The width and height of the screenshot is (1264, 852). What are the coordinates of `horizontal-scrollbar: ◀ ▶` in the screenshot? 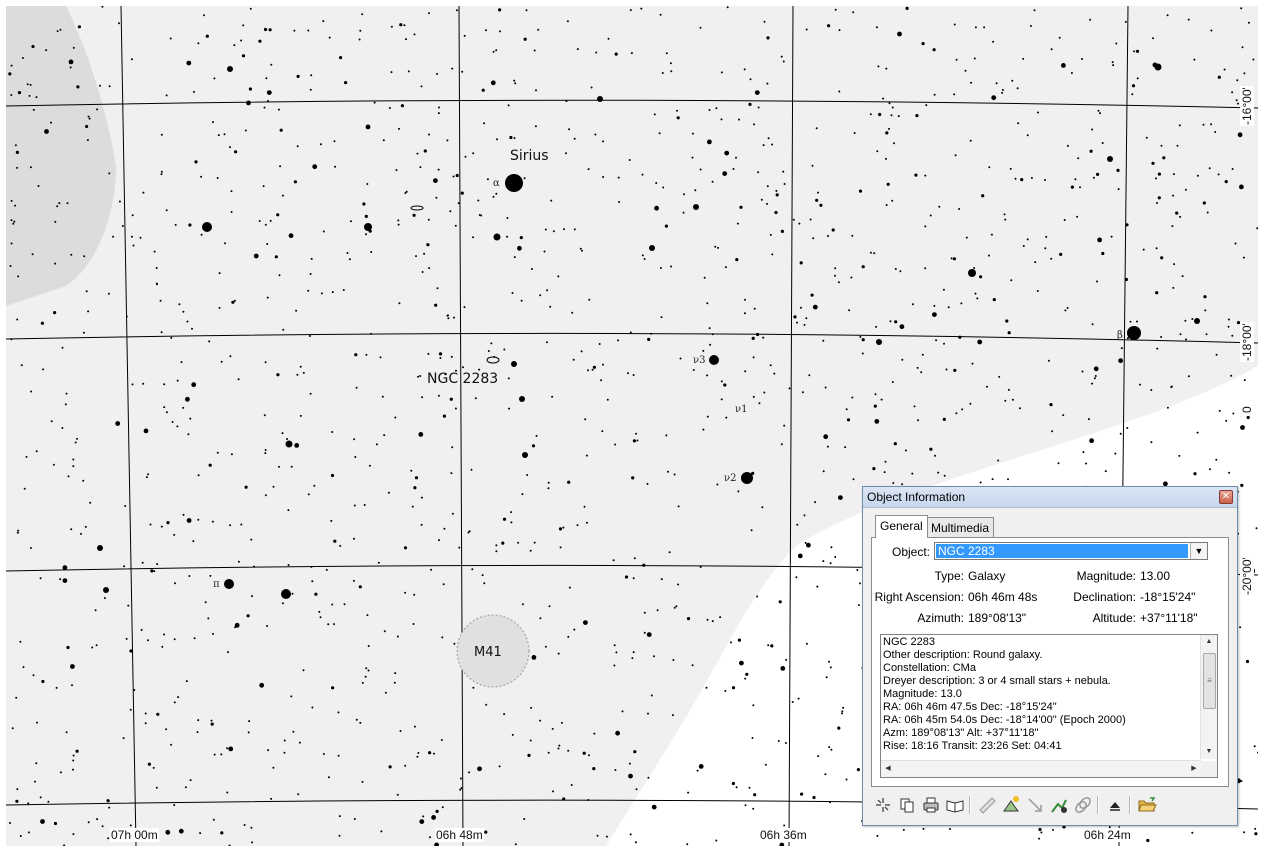 It's located at (1041, 768).